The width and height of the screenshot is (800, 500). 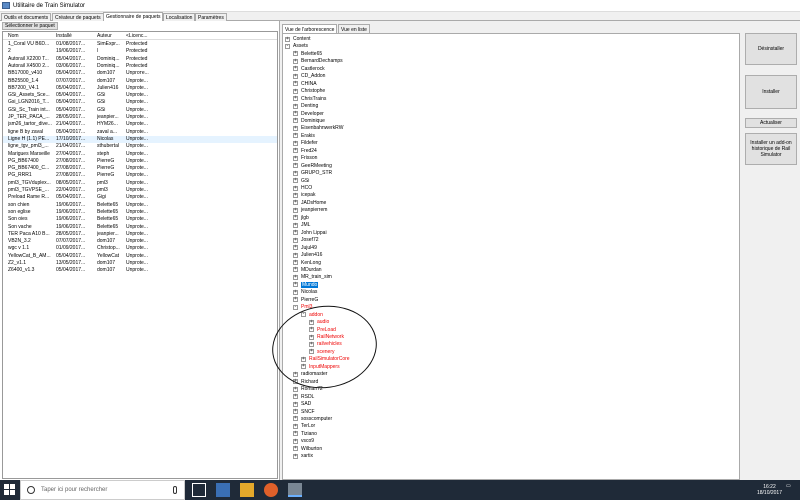 I want to click on tree-node: Fred24, so click(x=309, y=151).